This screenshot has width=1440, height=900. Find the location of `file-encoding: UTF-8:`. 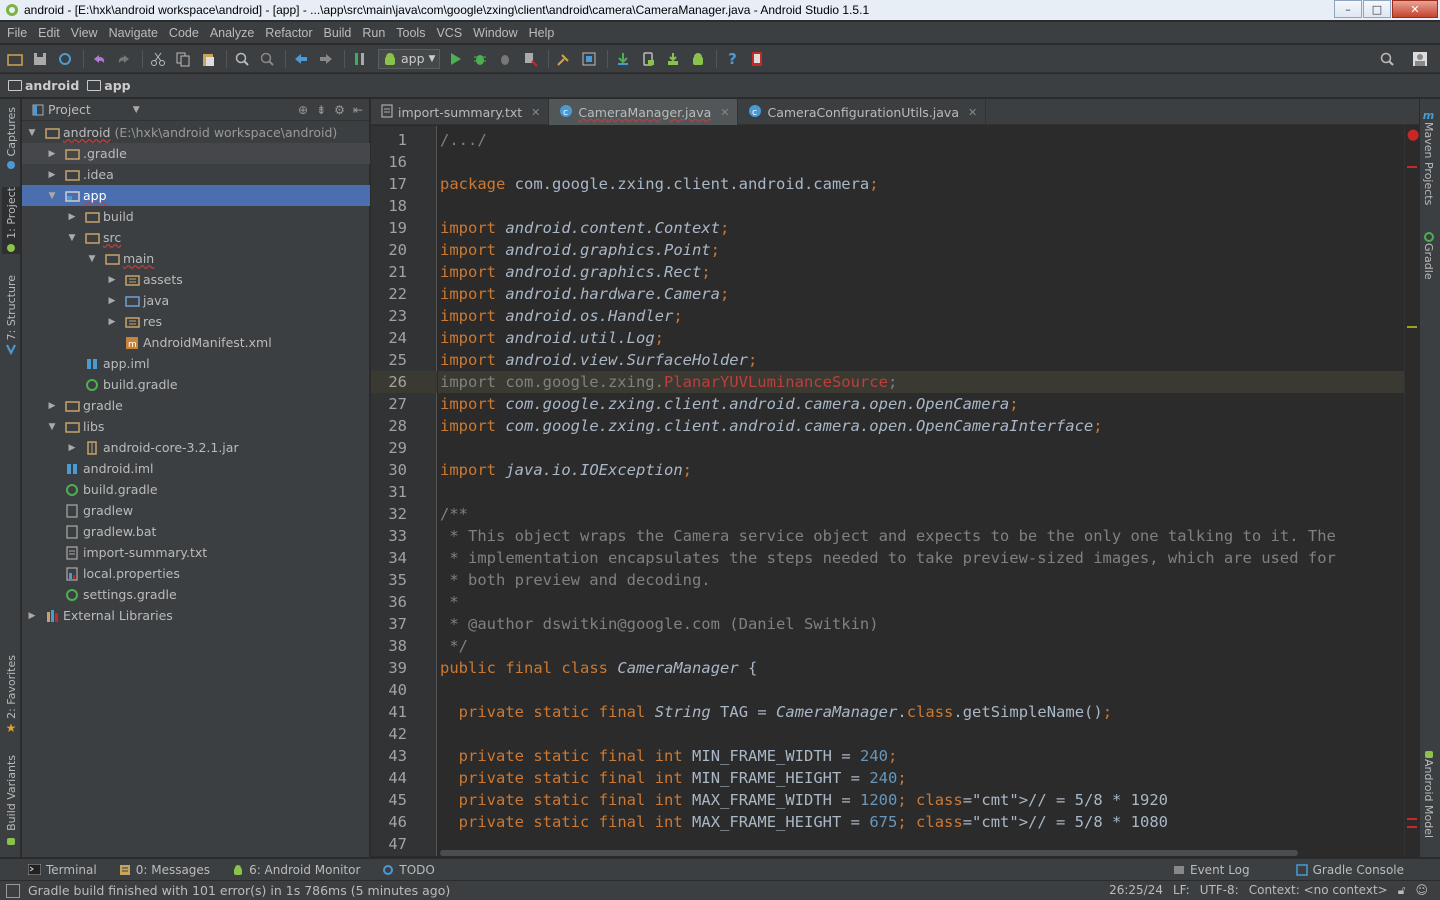

file-encoding: UTF-8: is located at coordinates (1219, 890).